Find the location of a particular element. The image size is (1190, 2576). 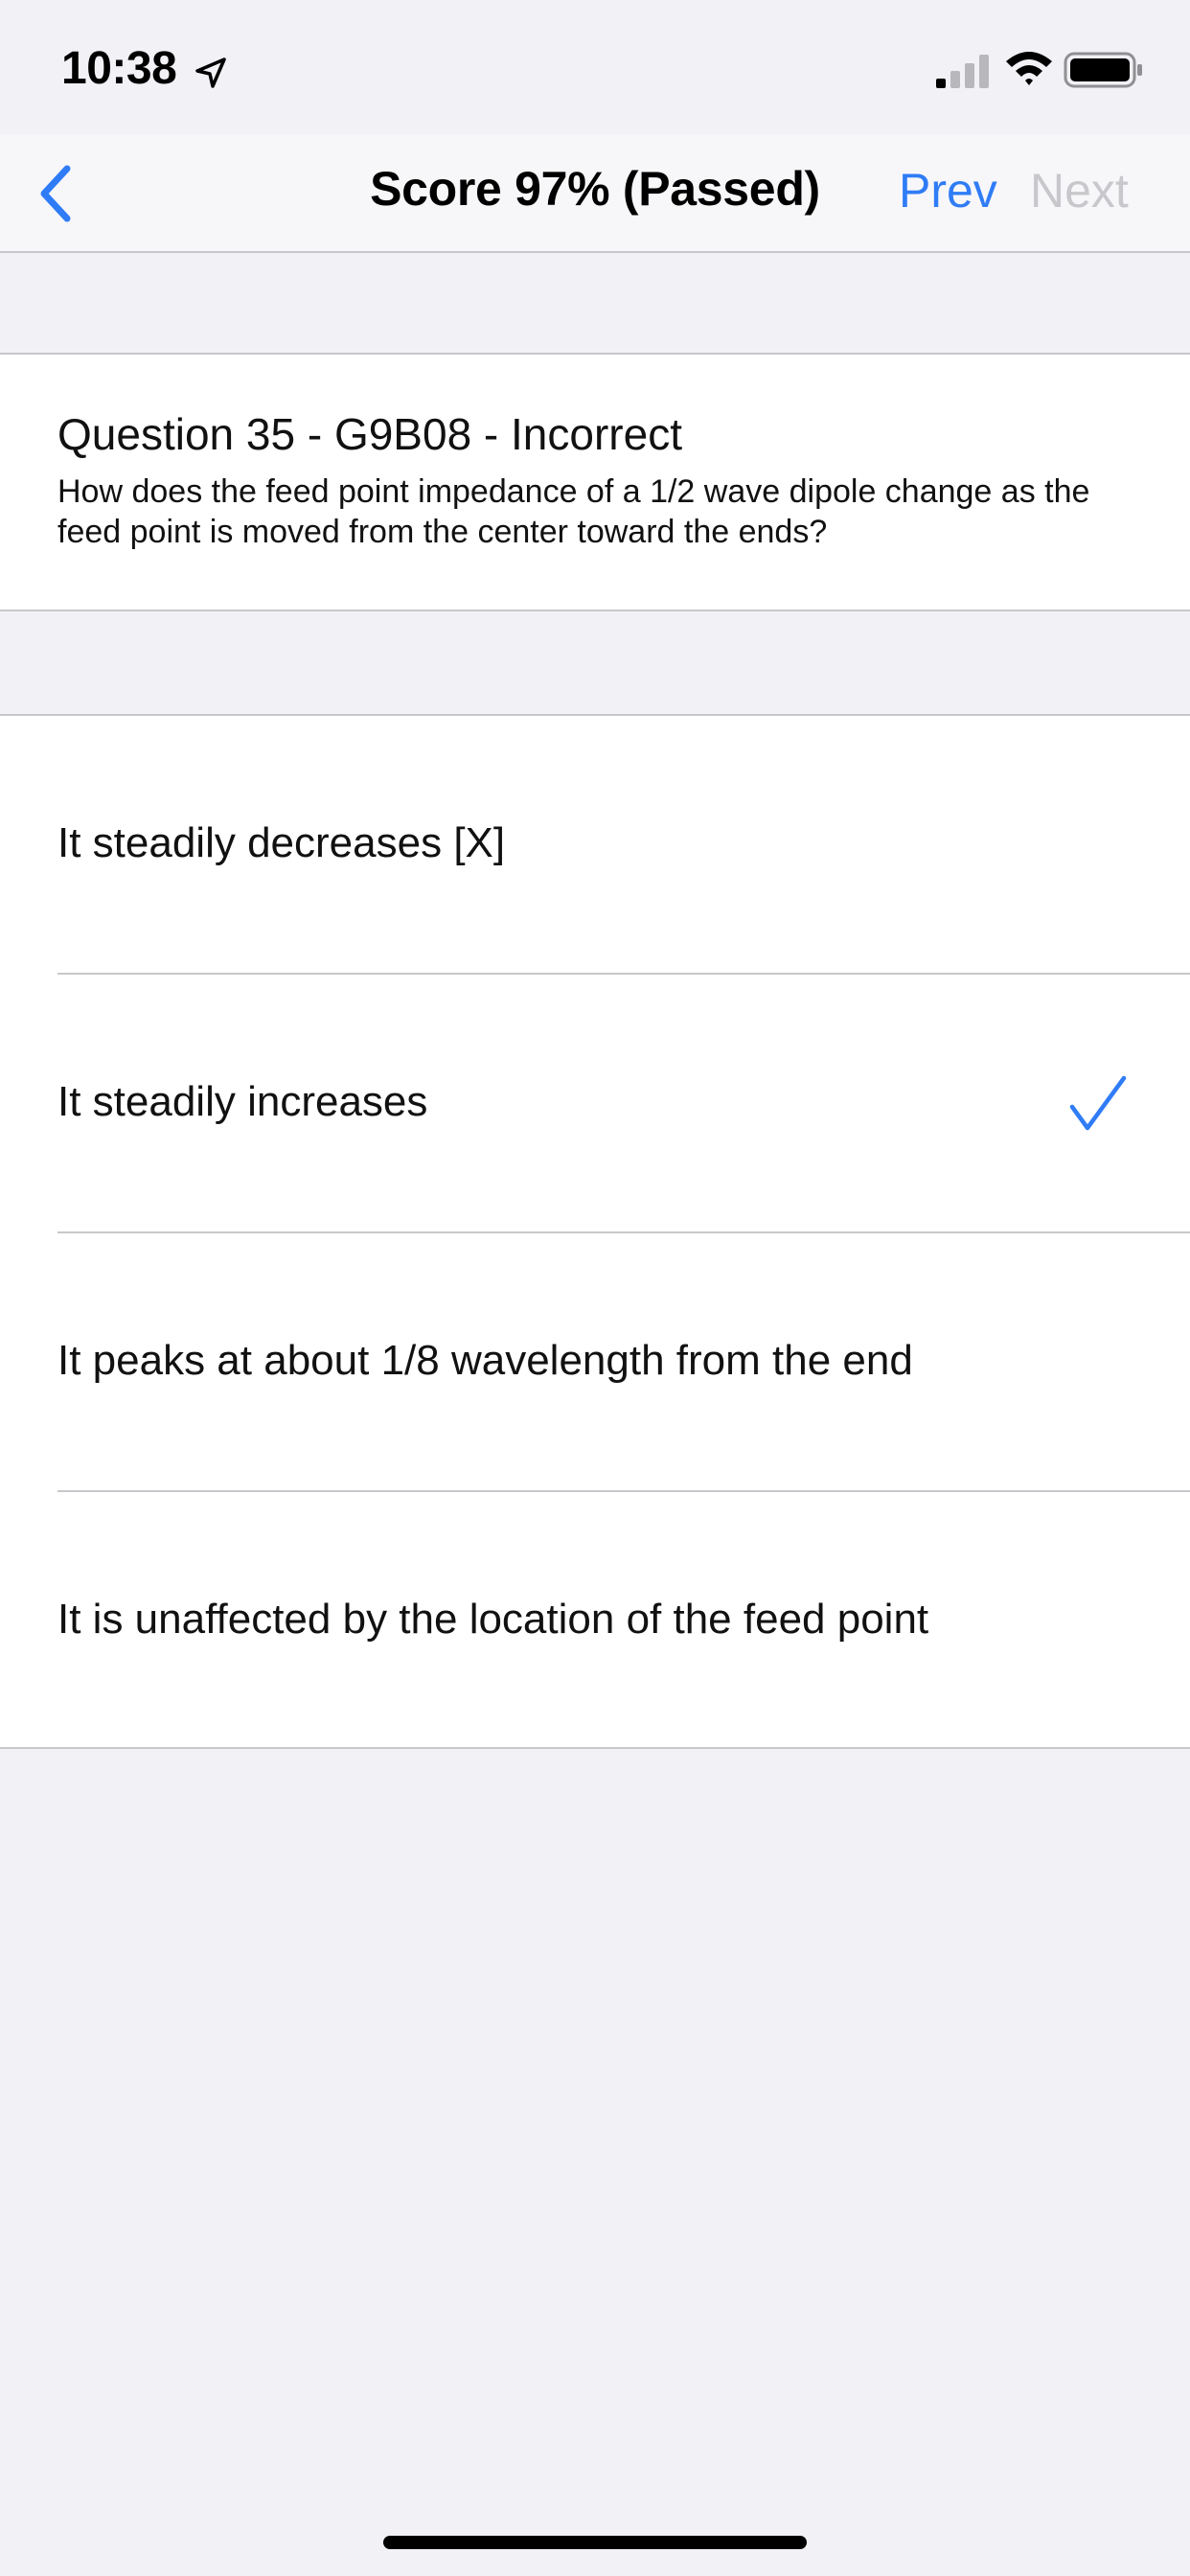

checkmark-icon is located at coordinates (1098, 1103).